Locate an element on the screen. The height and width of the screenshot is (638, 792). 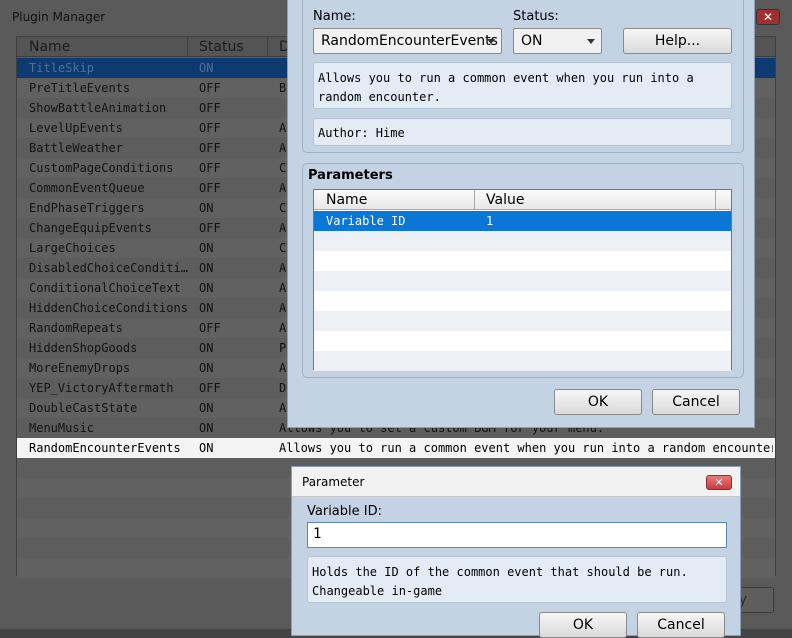
plugin-name: EndPhaseTriggers is located at coordinates (87, 208).